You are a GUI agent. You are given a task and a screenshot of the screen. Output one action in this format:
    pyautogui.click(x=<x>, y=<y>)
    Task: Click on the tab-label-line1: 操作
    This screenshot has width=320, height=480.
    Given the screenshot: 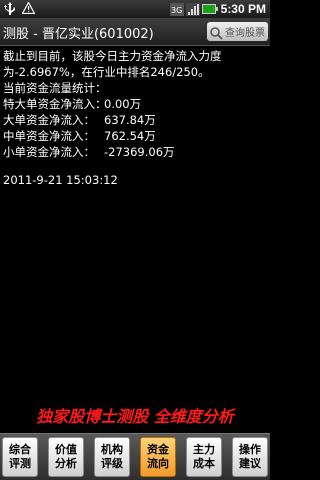 What is the action you would take?
    pyautogui.click(x=250, y=449)
    